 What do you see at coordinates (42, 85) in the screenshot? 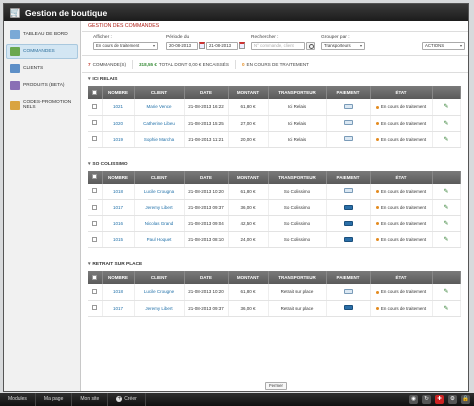
I see `sidebar-item-products: PRODUITS (BETA)` at bounding box center [42, 85].